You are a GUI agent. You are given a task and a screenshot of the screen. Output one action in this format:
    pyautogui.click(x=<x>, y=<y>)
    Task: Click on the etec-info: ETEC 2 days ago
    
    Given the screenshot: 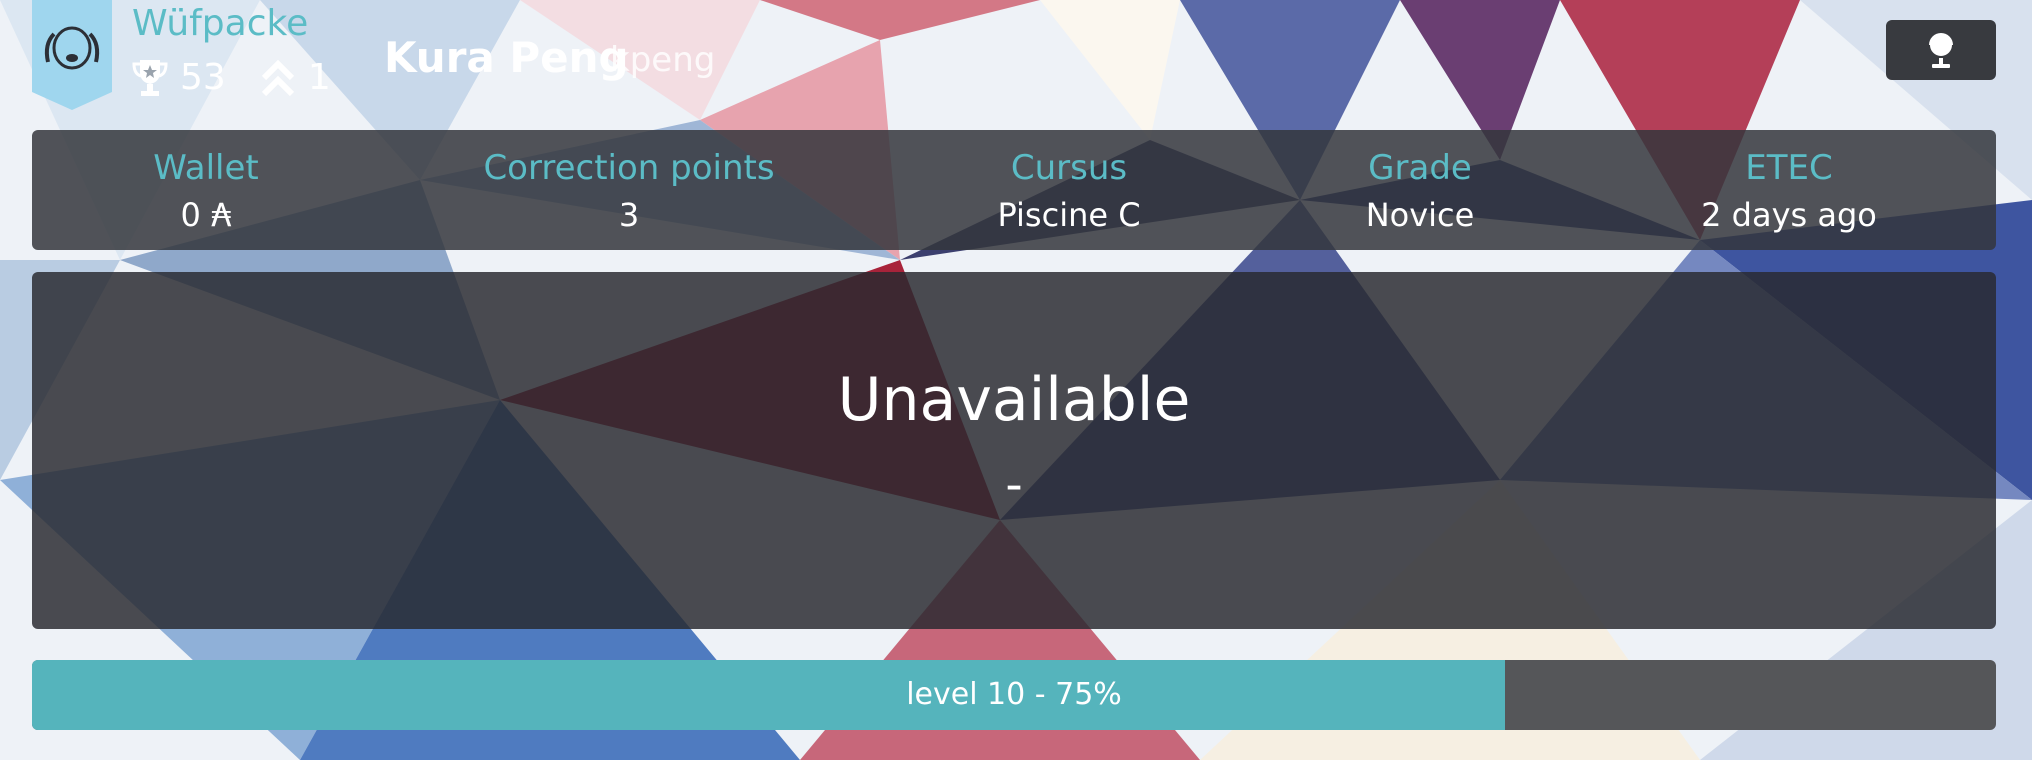 What is the action you would take?
    pyautogui.click(x=1789, y=193)
    